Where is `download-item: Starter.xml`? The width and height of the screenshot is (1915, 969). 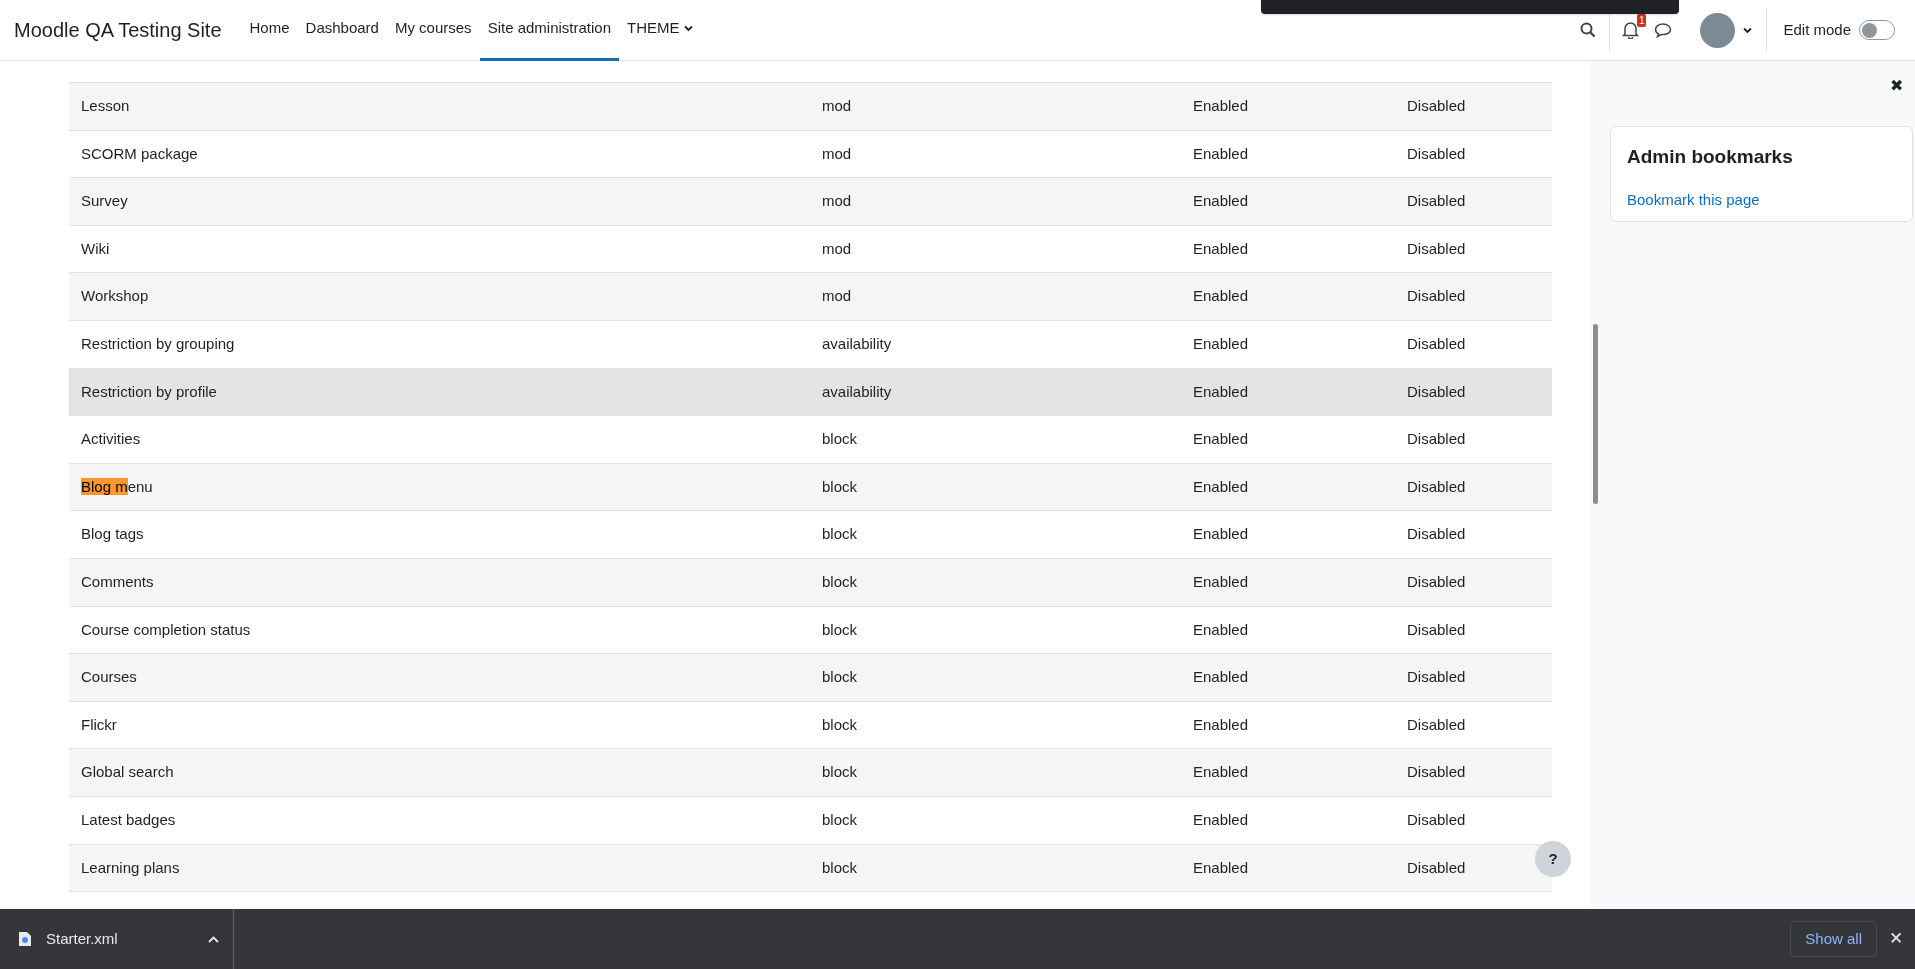 download-item: Starter.xml is located at coordinates (117, 939).